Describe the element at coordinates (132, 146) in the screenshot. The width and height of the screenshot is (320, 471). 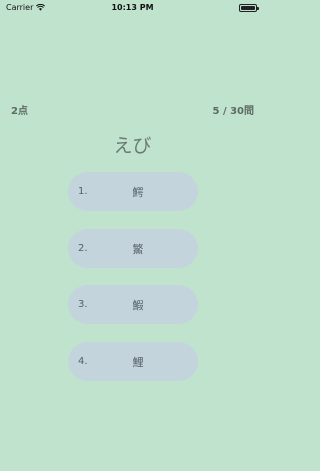
I see `question-word: えび` at that location.